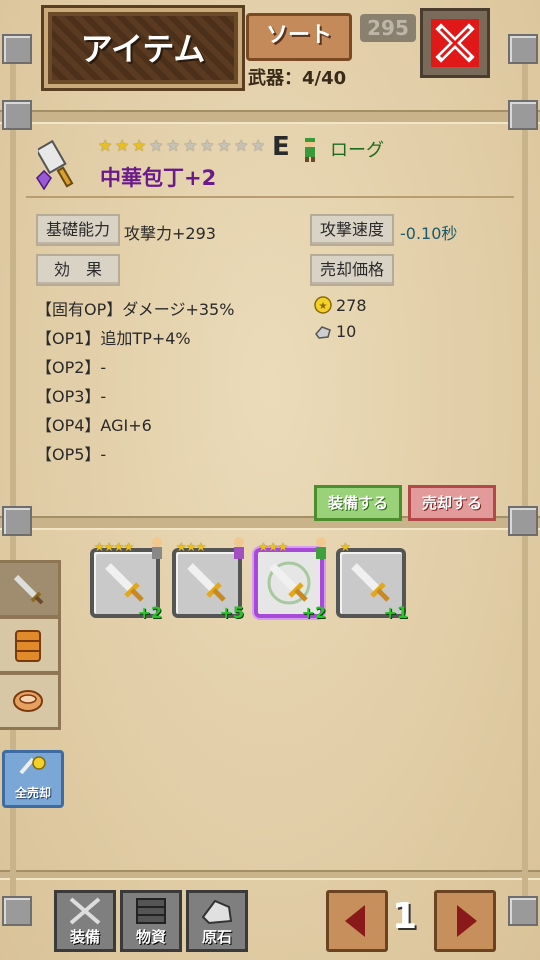 This screenshot has width=540, height=960. I want to click on option-line: 【OP5】-, so click(71, 454).